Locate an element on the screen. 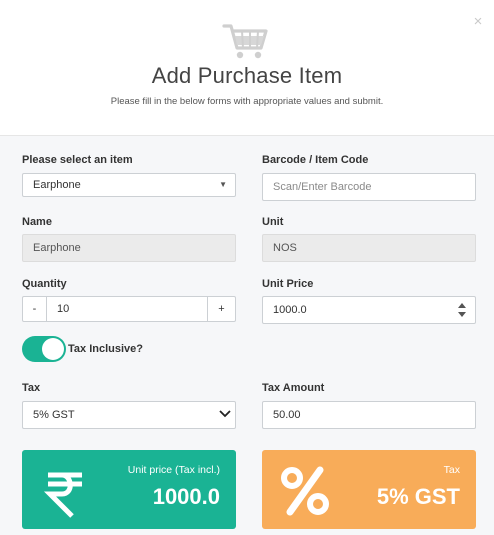 The height and width of the screenshot is (535, 494). tax-amount-input: 50.00 is located at coordinates (369, 415).